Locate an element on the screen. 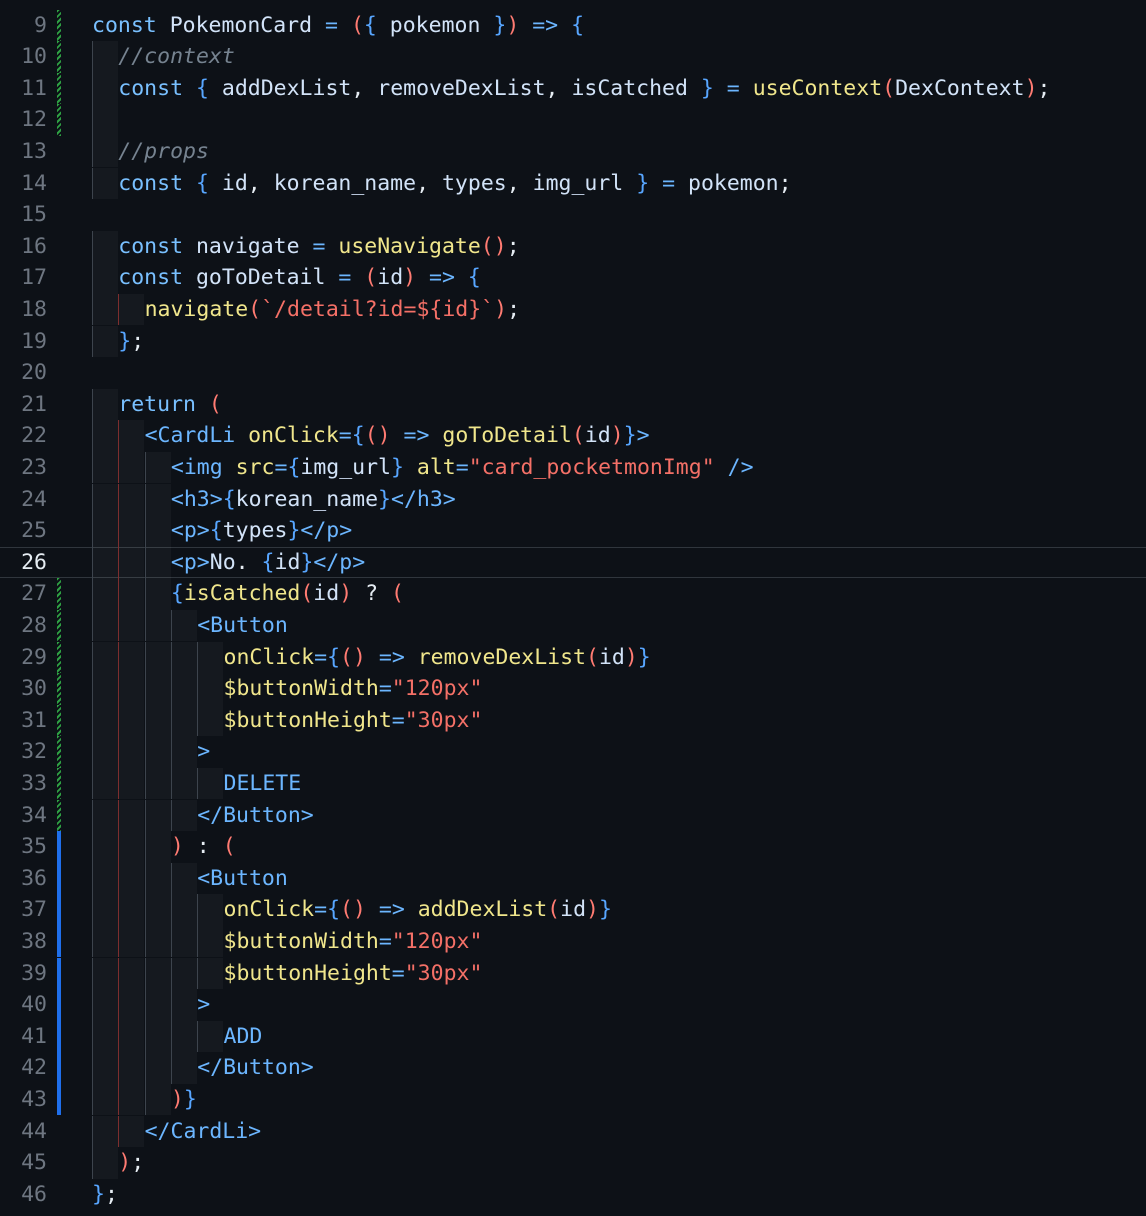 This screenshot has height=1216, width=1146. line-number: 38 is located at coordinates (23, 942).